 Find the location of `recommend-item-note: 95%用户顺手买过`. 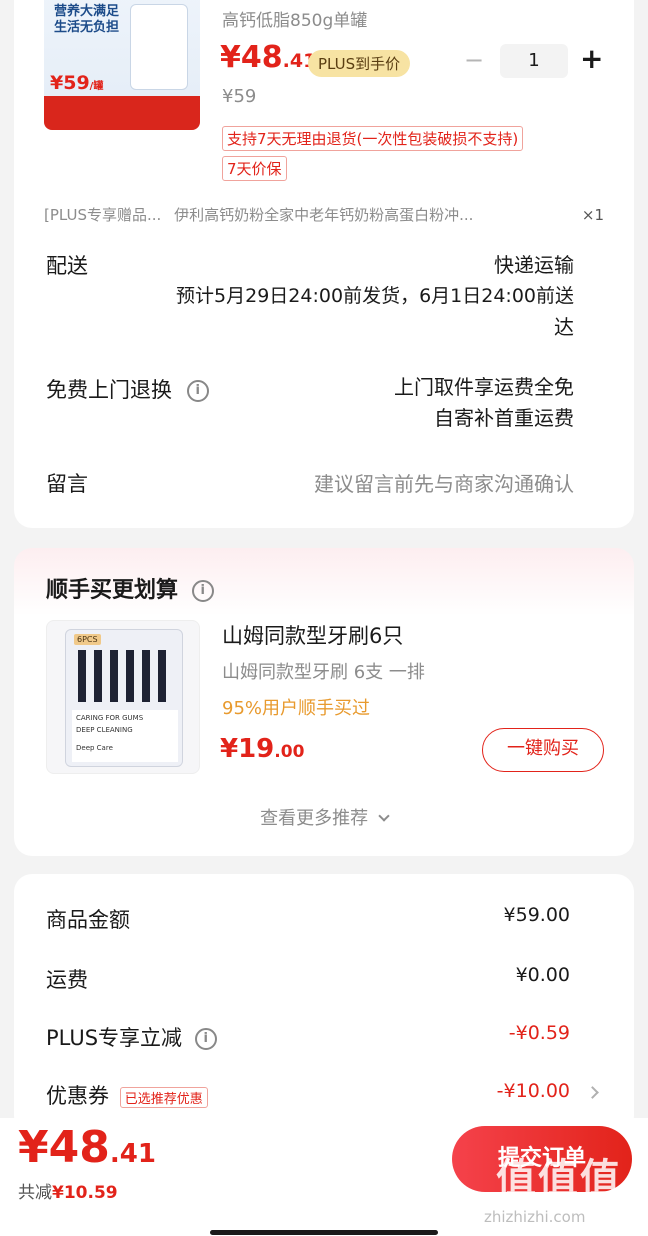

recommend-item-note: 95%用户顺手买过 is located at coordinates (296, 708).